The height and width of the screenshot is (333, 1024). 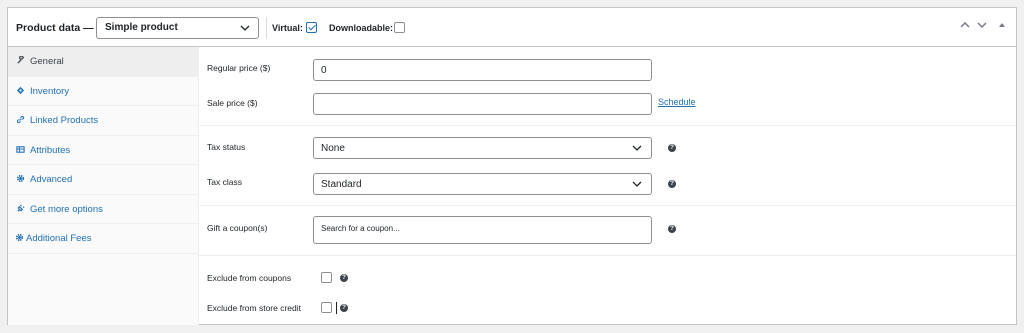 I want to click on tab-additional-fees: Additional Fees, so click(x=103, y=239).